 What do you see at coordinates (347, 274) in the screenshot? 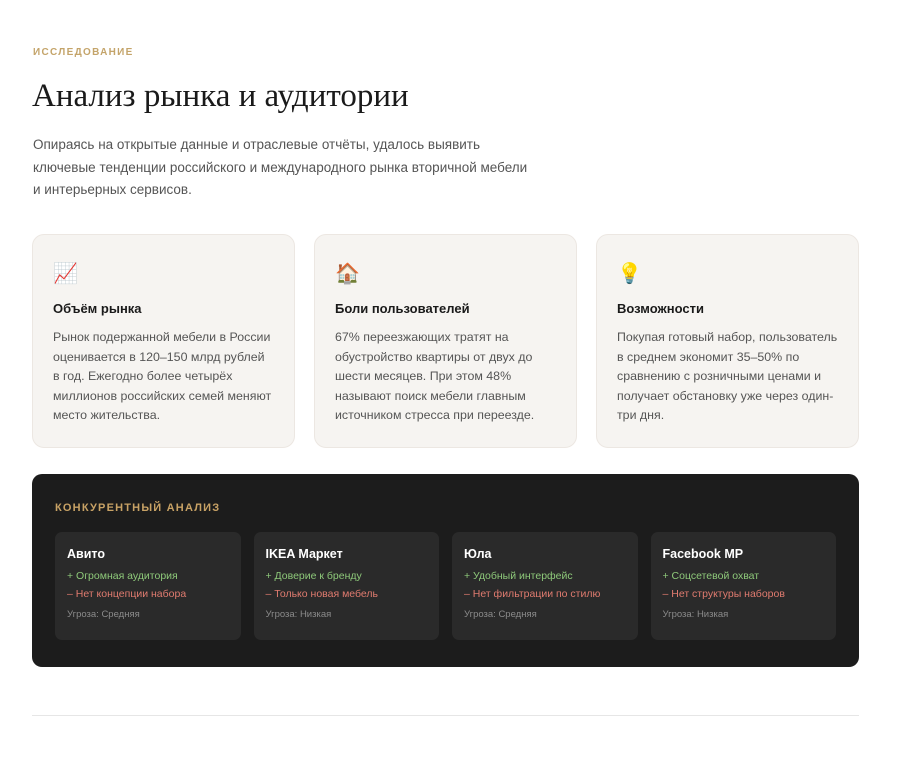
I see `house-icon: 🏠` at bounding box center [347, 274].